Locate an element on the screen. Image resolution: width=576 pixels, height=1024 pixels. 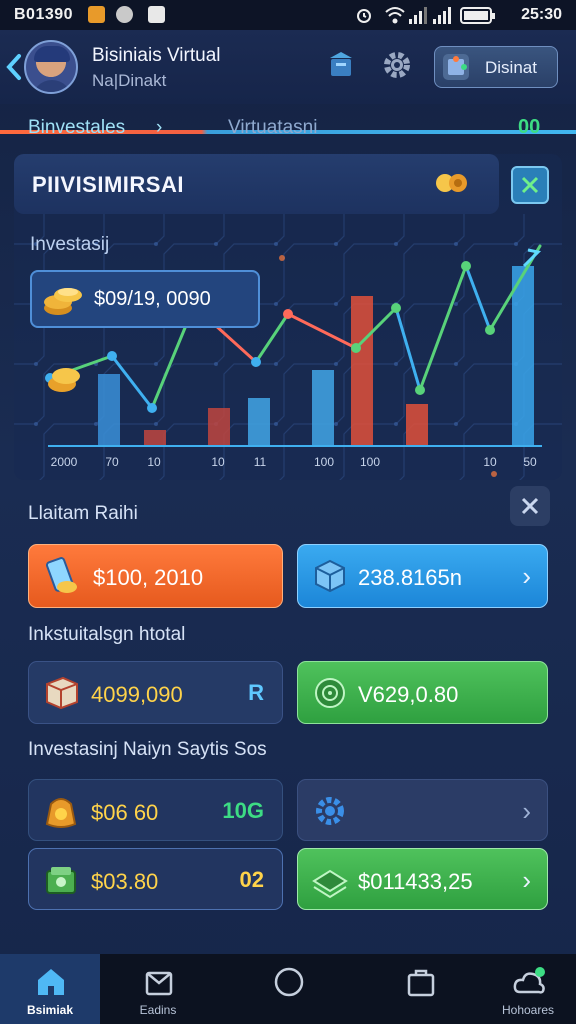
section-title-2: Inkstuitalsgn htotal is located at coordinates (107, 634).